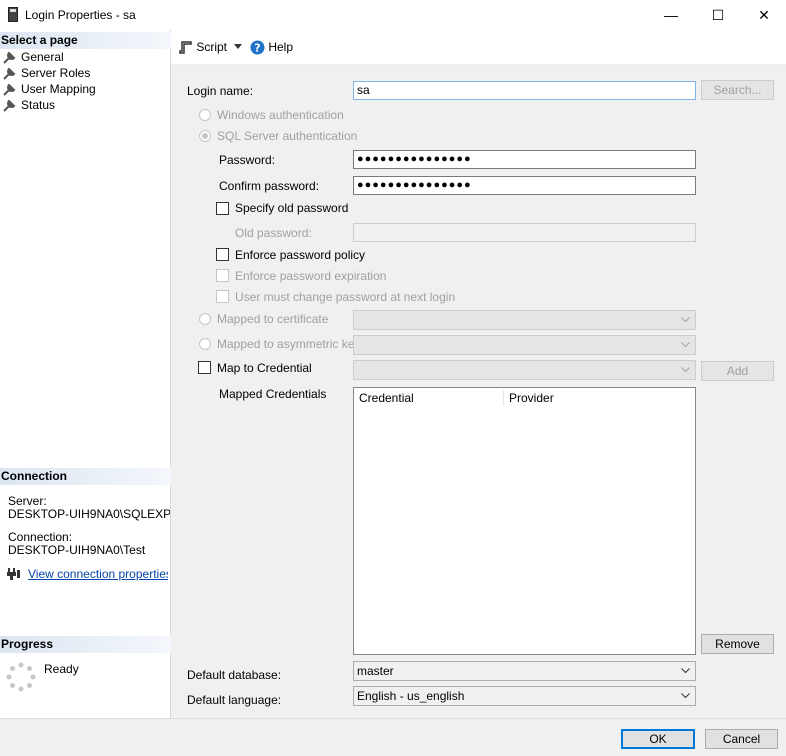 This screenshot has width=786, height=756. I want to click on connection-header: Connection, so click(85, 476).